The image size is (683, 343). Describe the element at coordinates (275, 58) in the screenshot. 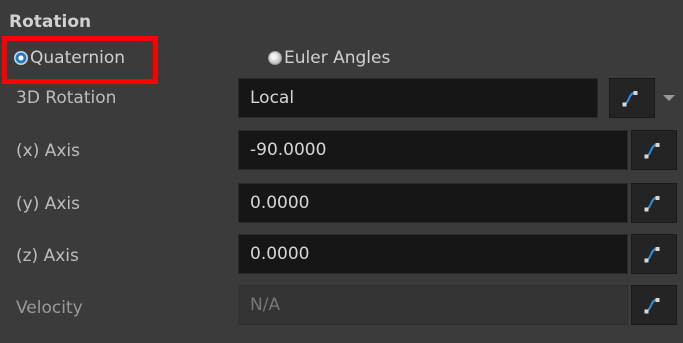

I see `radio-unchecked-icon` at that location.